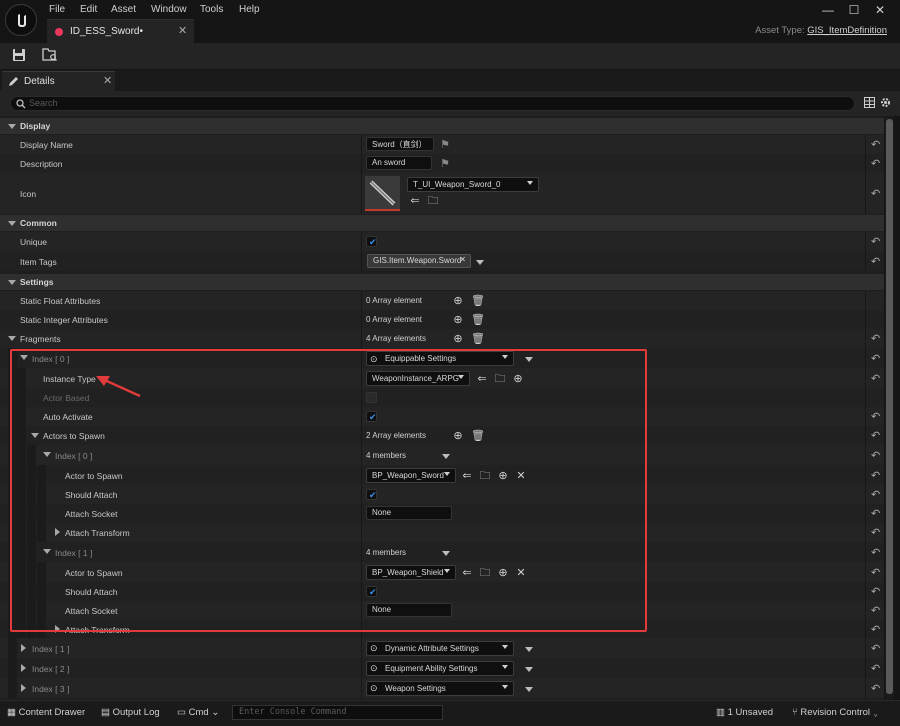 The image size is (900, 726). Describe the element at coordinates (442, 223) in the screenshot. I see `category-common: Common` at that location.